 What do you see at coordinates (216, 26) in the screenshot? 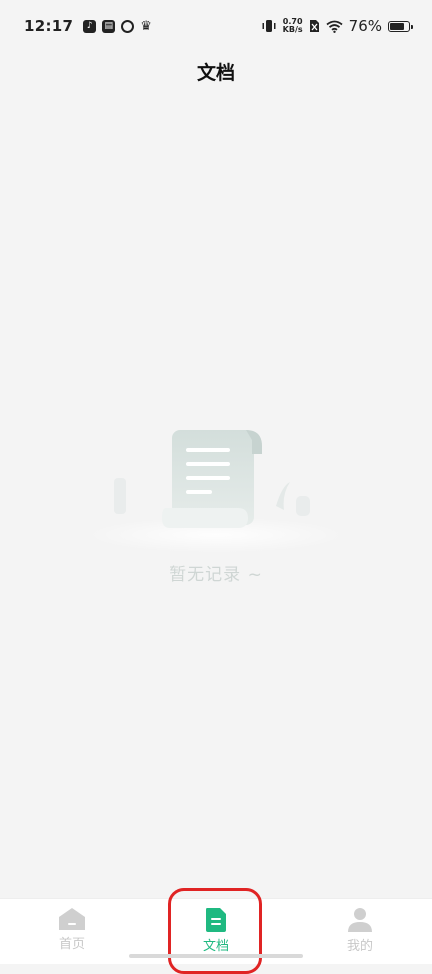
I see `status-bar: 12:17 ♪ ▤ ♛ 0.70 KB/s 76%` at bounding box center [216, 26].